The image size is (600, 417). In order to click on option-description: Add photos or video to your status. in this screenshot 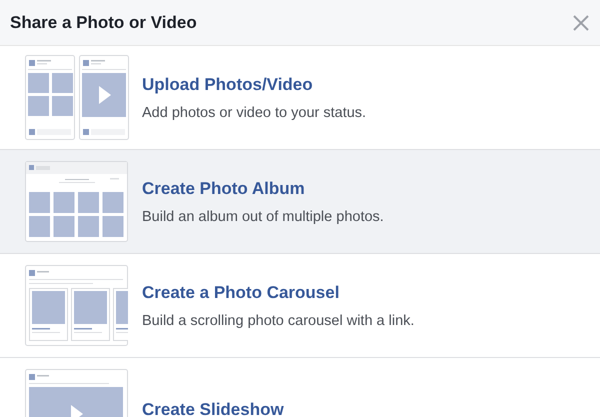, I will do `click(254, 112)`.